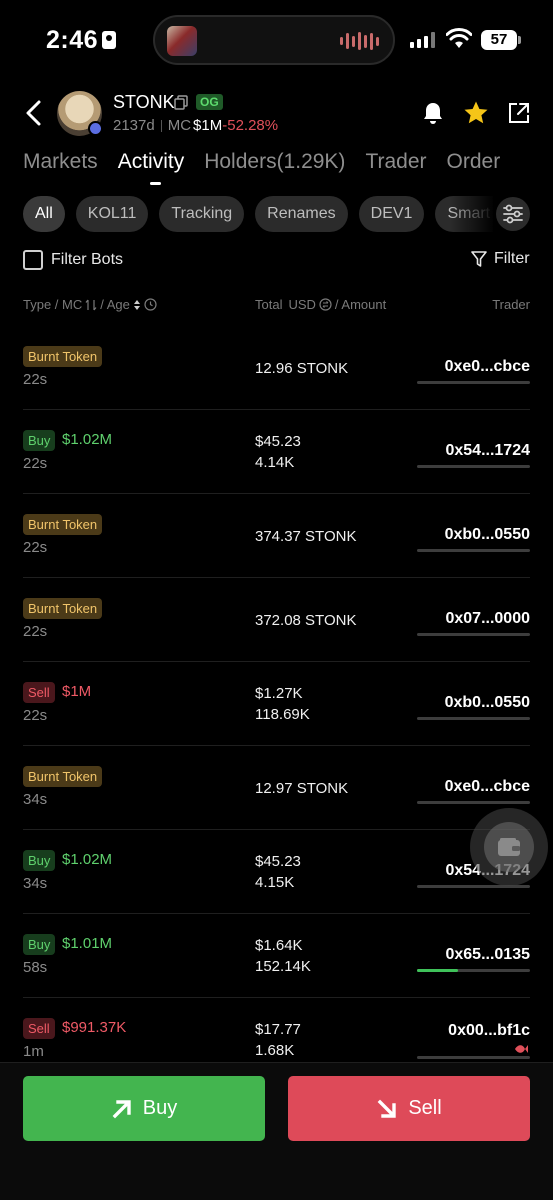 The width and height of the screenshot is (553, 1200). I want to click on trade-total: $45.23, so click(278, 441).